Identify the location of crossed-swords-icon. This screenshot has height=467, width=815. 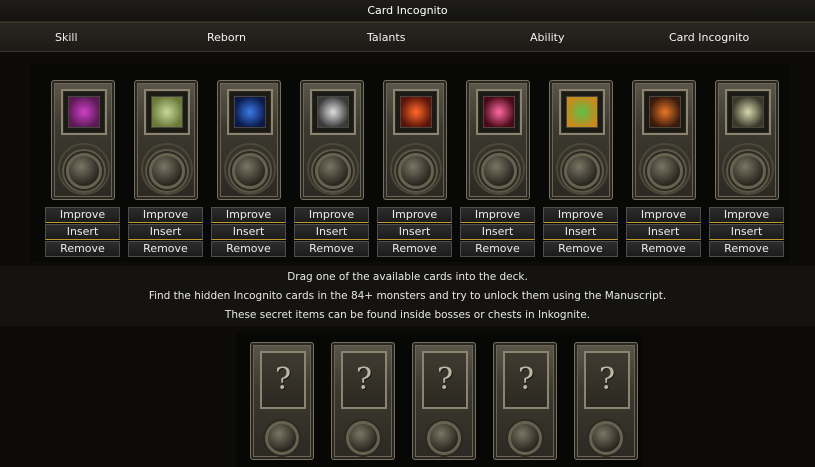
(250, 112).